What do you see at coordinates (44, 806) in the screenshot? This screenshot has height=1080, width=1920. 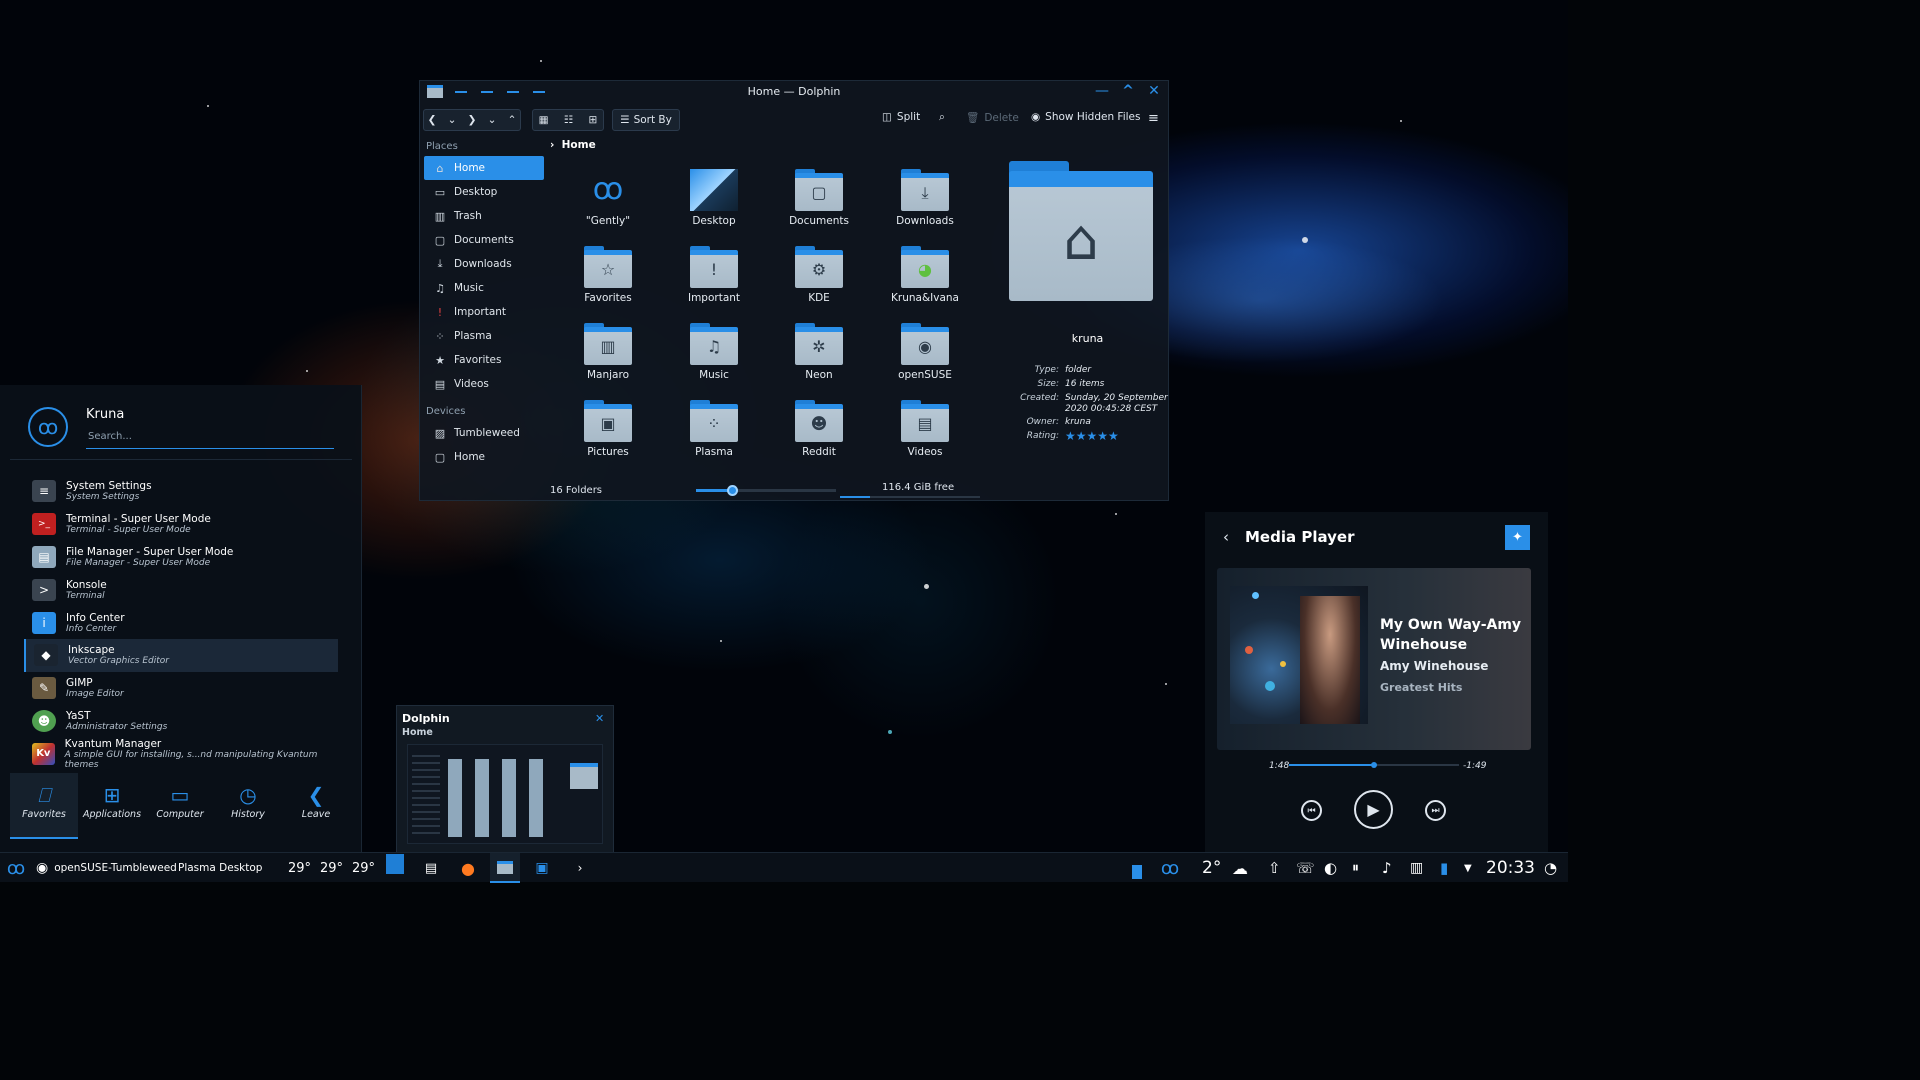 I see `tab-favorites: ⎕ Favorites` at bounding box center [44, 806].